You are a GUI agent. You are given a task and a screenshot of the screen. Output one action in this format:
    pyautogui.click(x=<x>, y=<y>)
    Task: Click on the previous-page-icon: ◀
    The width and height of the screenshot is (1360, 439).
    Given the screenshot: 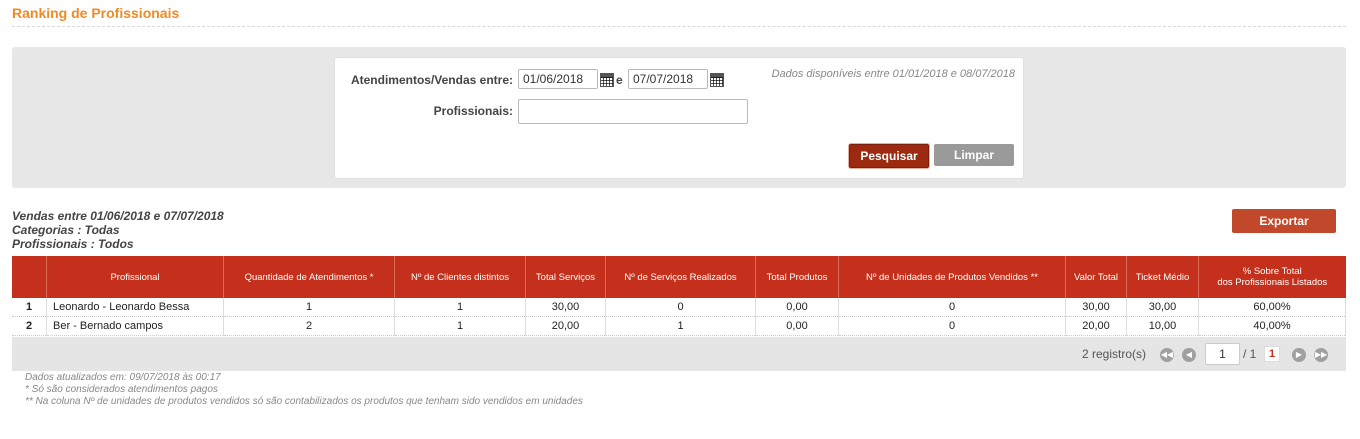 What is the action you would take?
    pyautogui.click(x=1189, y=355)
    